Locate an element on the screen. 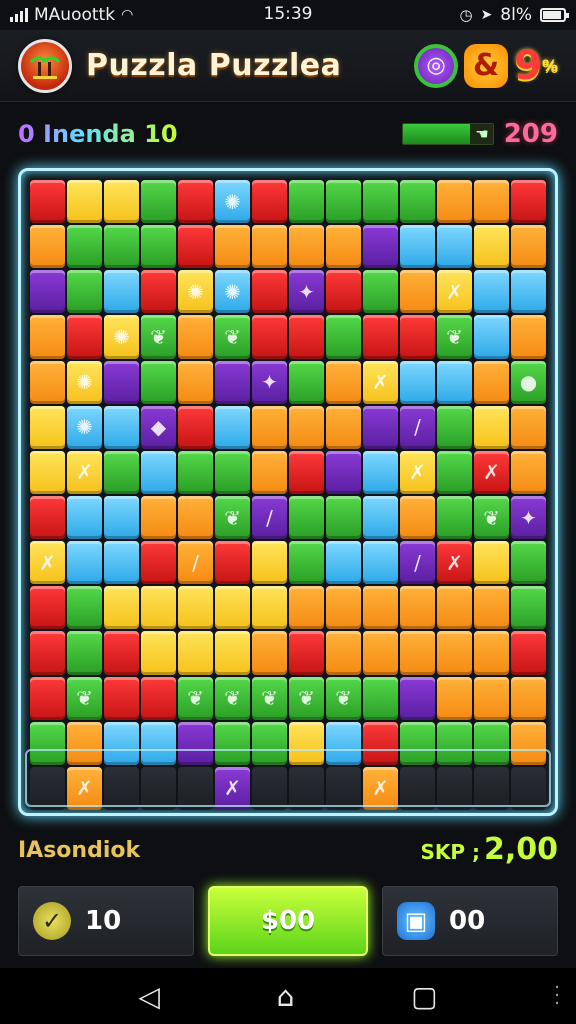 The width and height of the screenshot is (576, 1024). tile-purple: ✦ is located at coordinates (528, 517).